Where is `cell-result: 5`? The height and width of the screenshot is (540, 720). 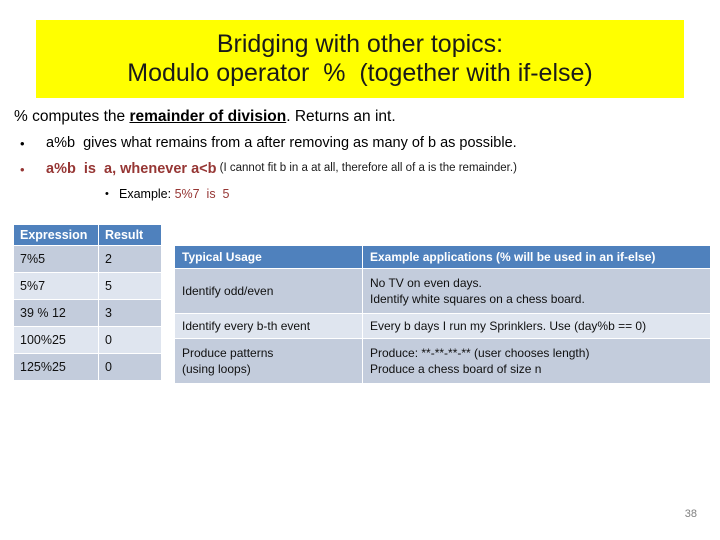
cell-result: 5 is located at coordinates (130, 286).